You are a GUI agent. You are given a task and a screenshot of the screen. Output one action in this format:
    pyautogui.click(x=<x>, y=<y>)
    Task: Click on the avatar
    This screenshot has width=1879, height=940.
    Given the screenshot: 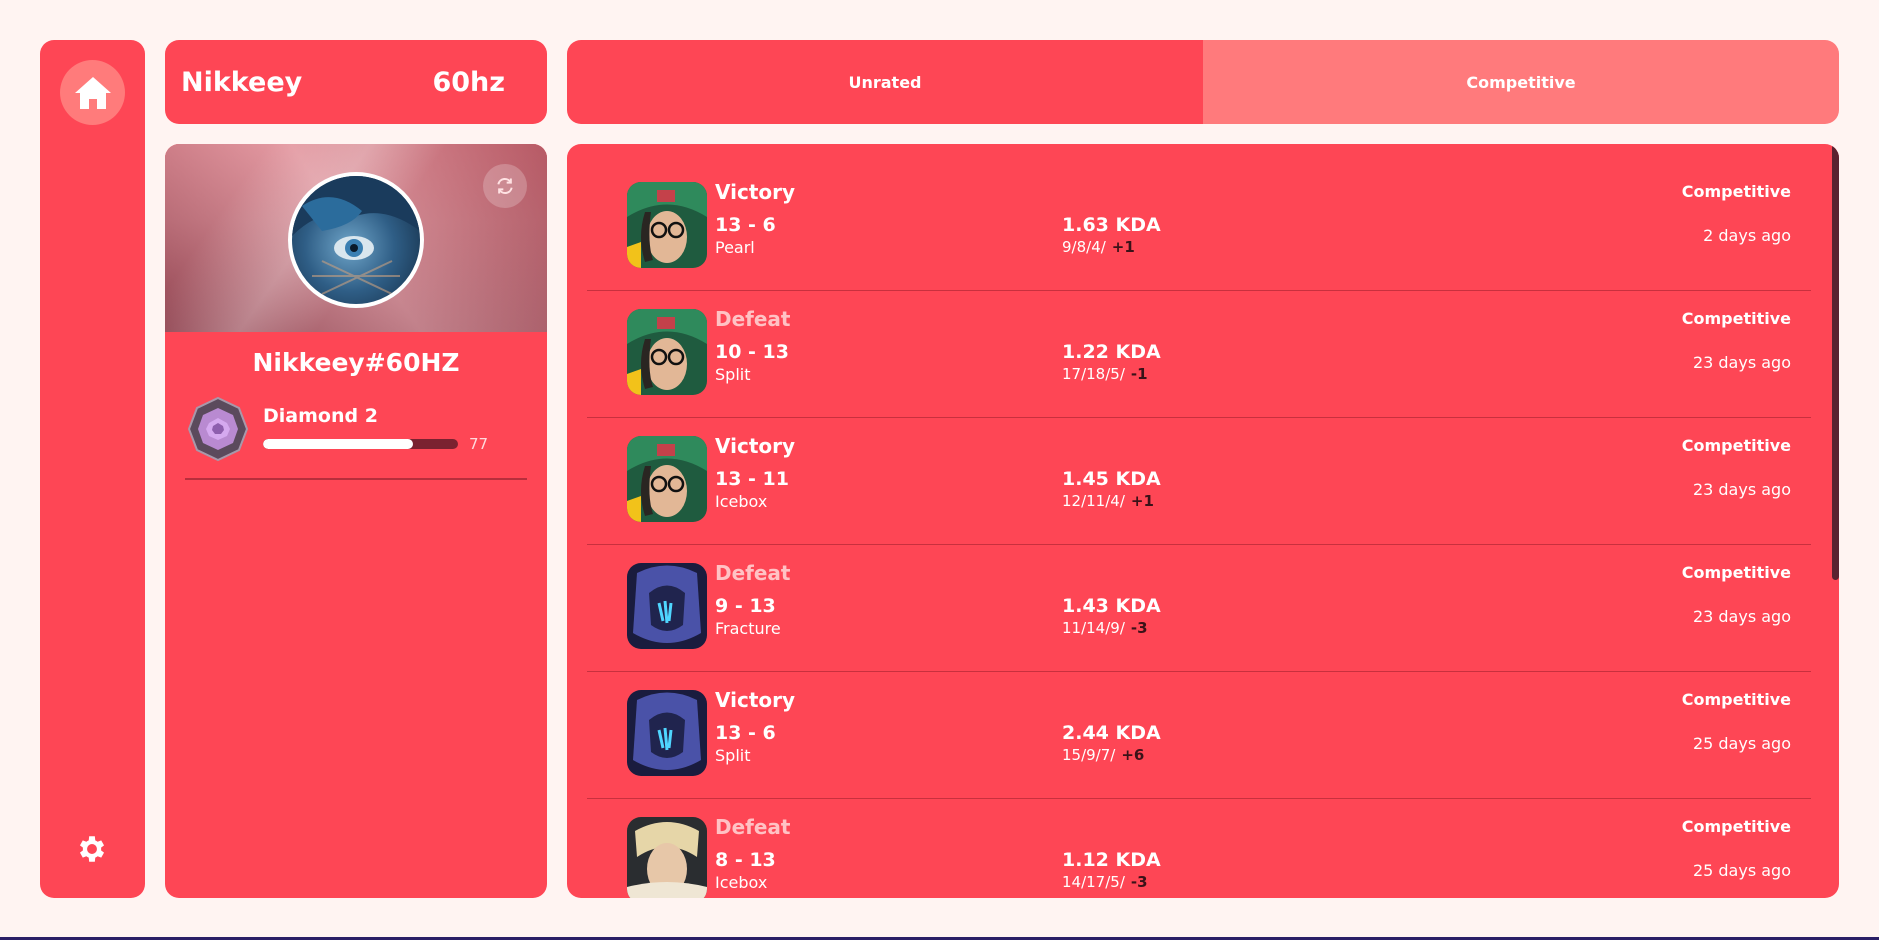 What is the action you would take?
    pyautogui.click(x=356, y=240)
    